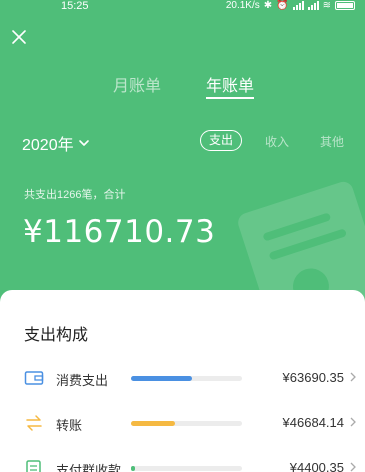 The image size is (365, 472). I want to click on breakdown-row-consumption: 消费支出 ¥63690.35, so click(182, 379).